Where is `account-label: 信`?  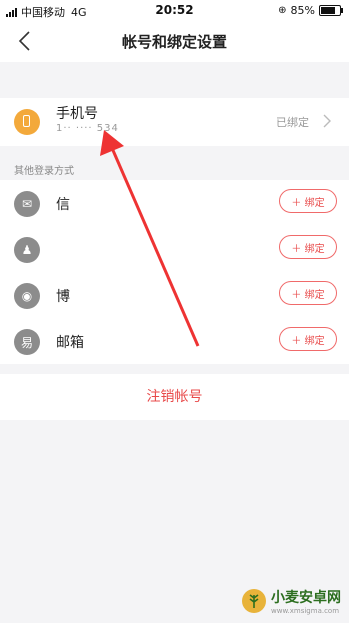
account-label: 信 is located at coordinates (63, 205).